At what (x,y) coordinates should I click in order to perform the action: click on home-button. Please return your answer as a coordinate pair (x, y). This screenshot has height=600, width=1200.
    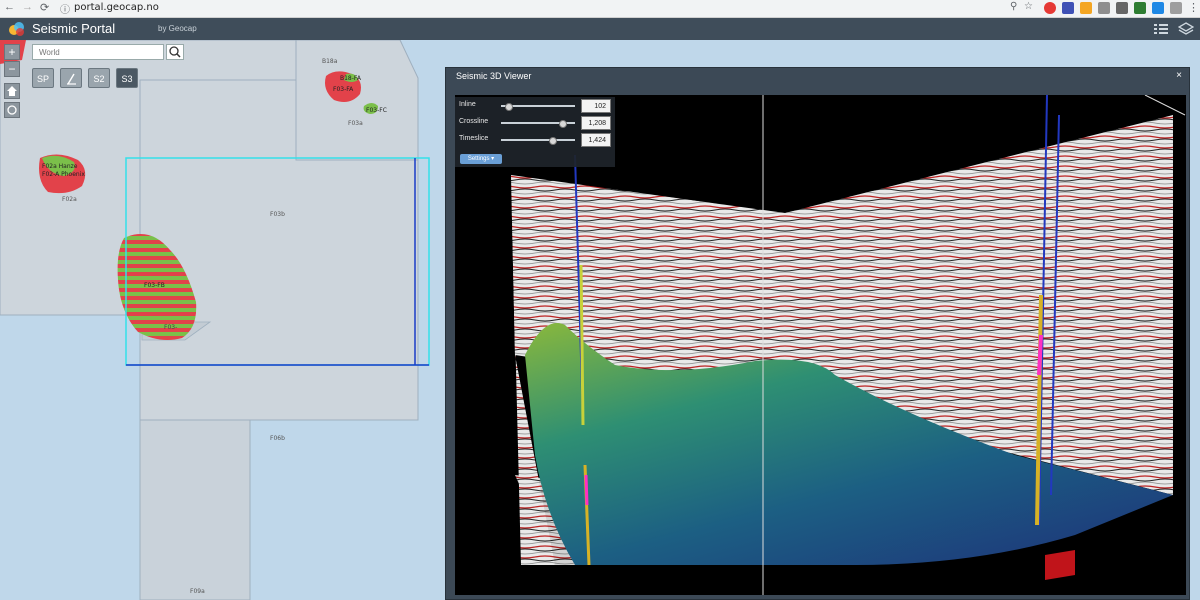
    Looking at the image, I should click on (12, 91).